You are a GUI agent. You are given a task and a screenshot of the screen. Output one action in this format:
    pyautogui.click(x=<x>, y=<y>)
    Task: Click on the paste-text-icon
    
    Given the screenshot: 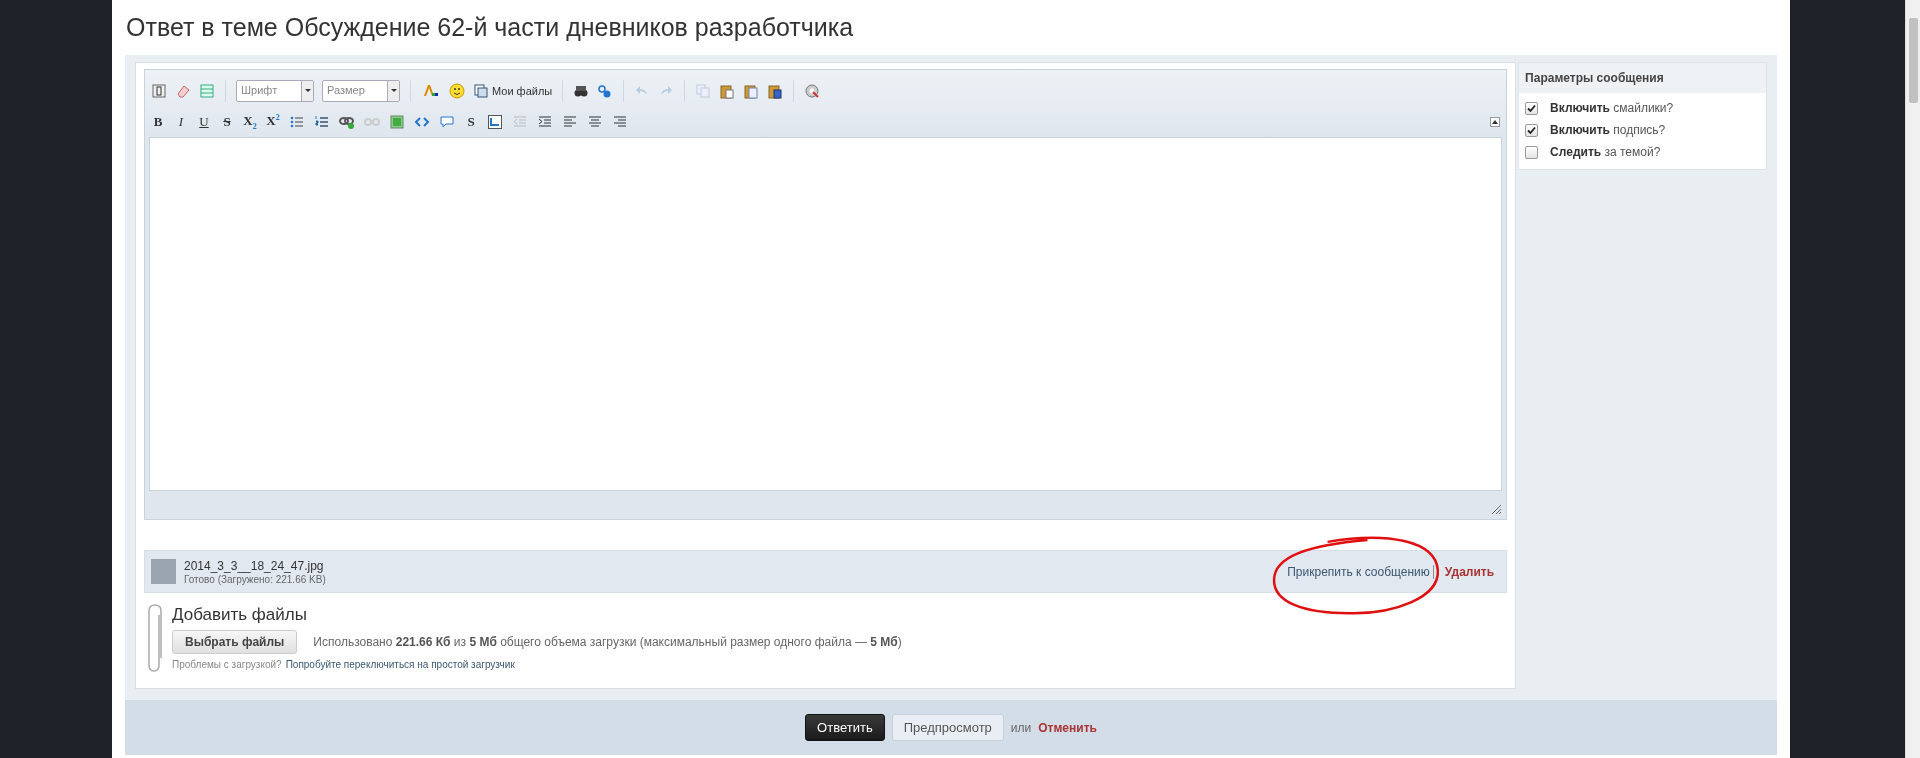 What is the action you would take?
    pyautogui.click(x=751, y=91)
    